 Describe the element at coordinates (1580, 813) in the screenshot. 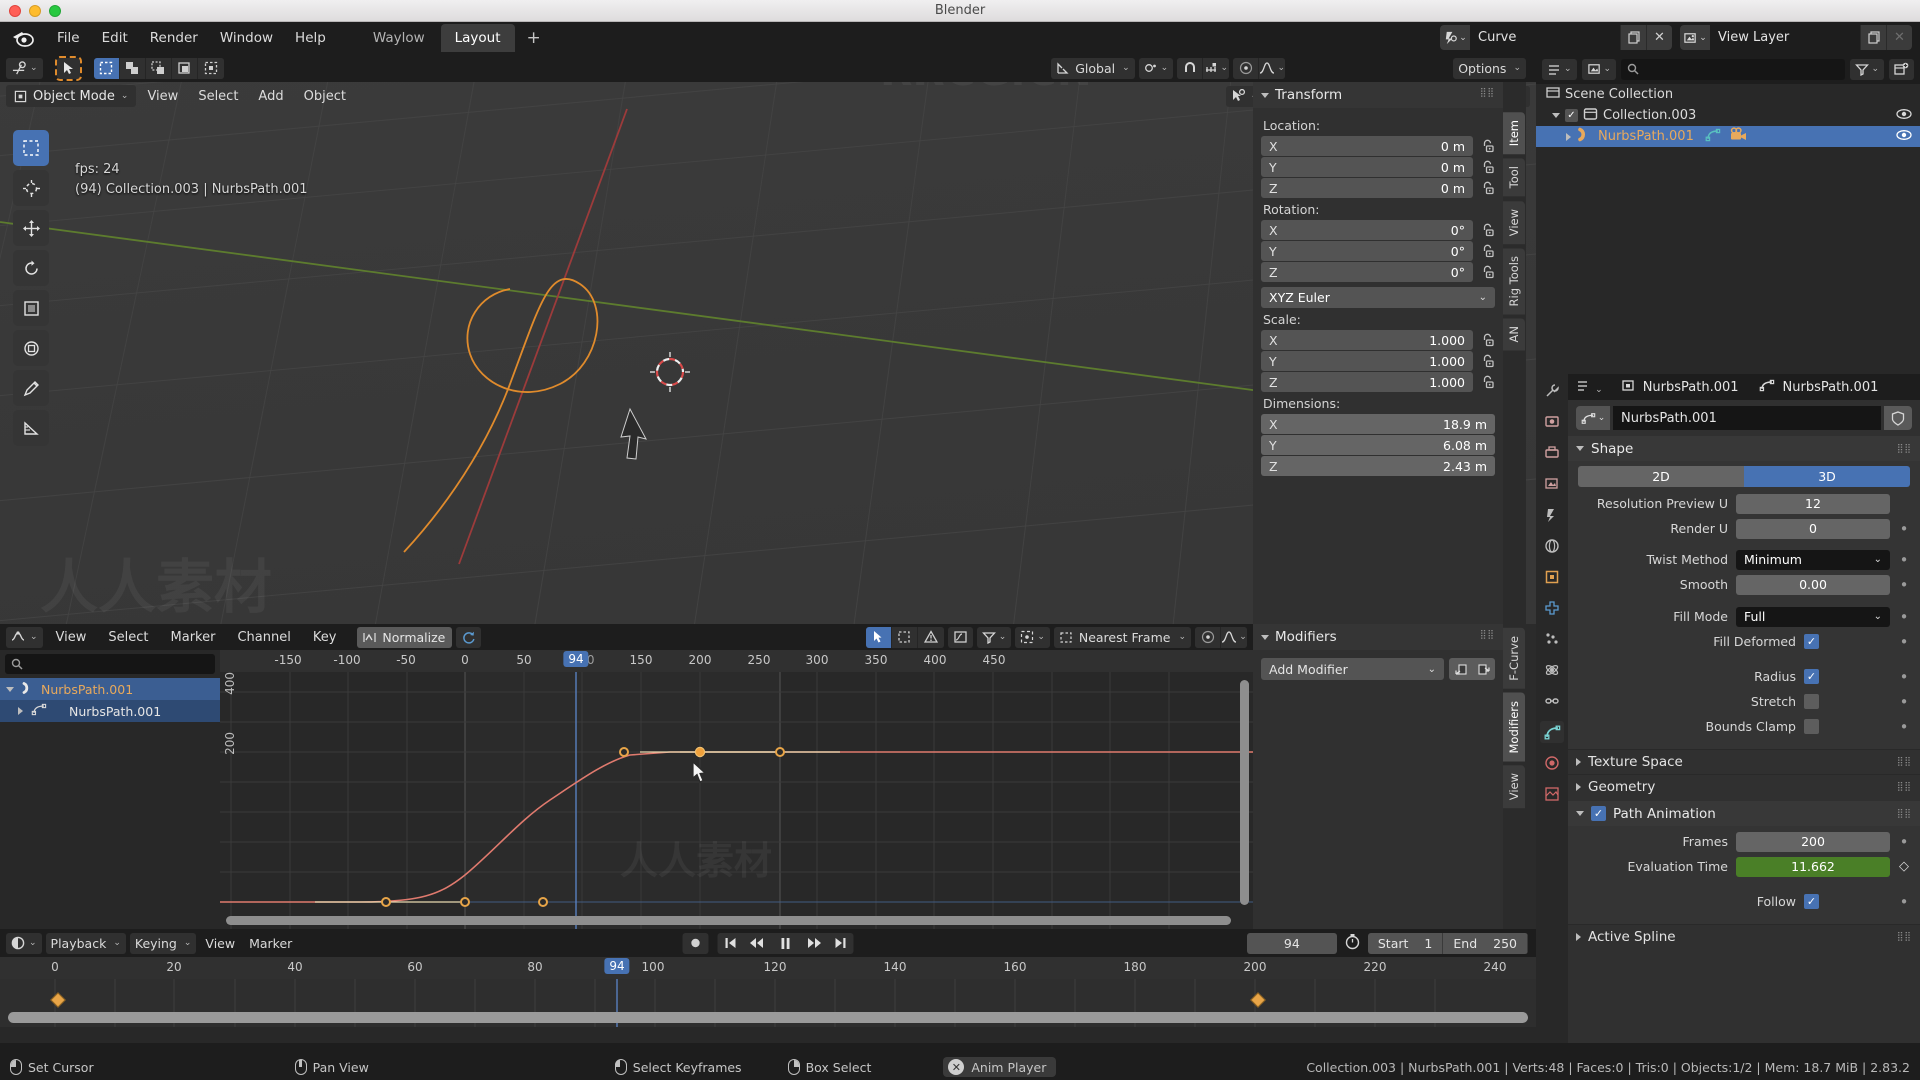

I see `collapse-triangle-icon` at that location.